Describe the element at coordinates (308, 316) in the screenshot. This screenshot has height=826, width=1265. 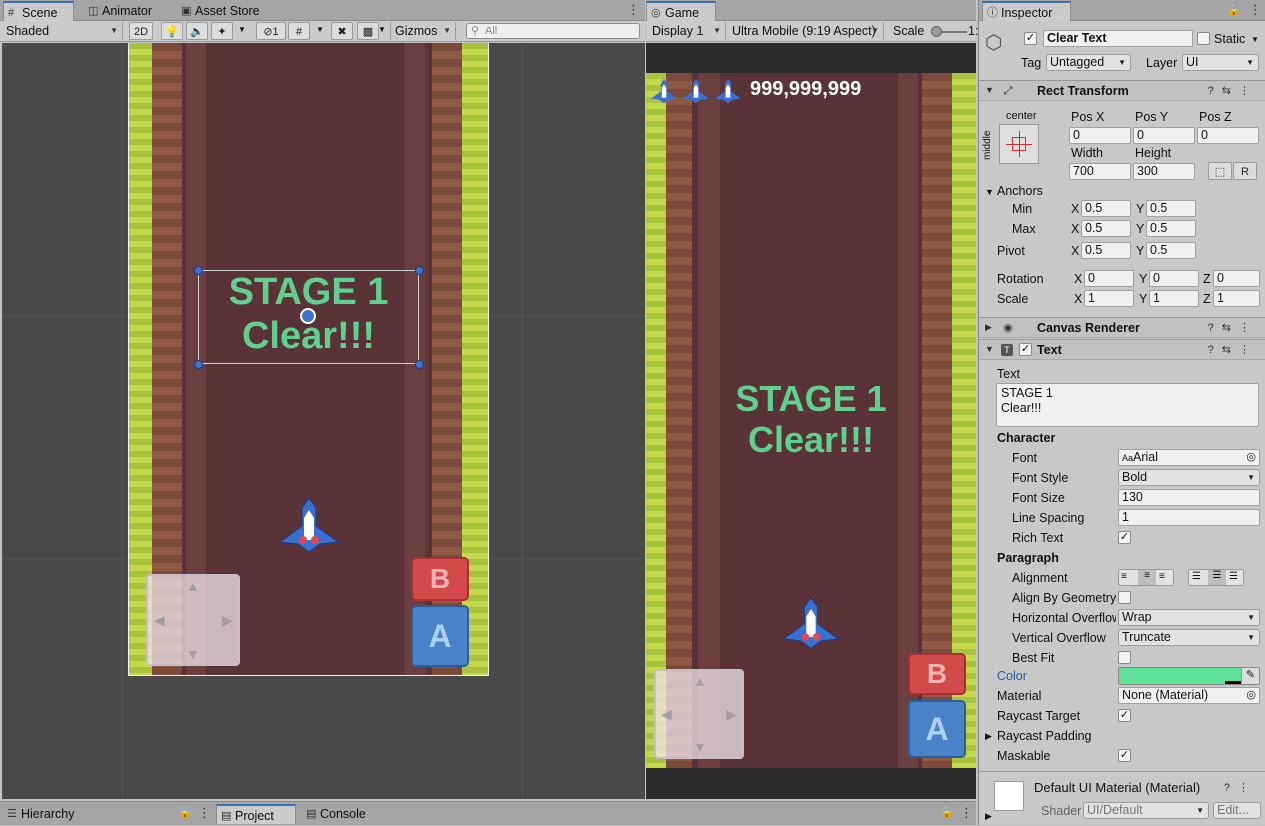
I see `pivot-icon` at that location.